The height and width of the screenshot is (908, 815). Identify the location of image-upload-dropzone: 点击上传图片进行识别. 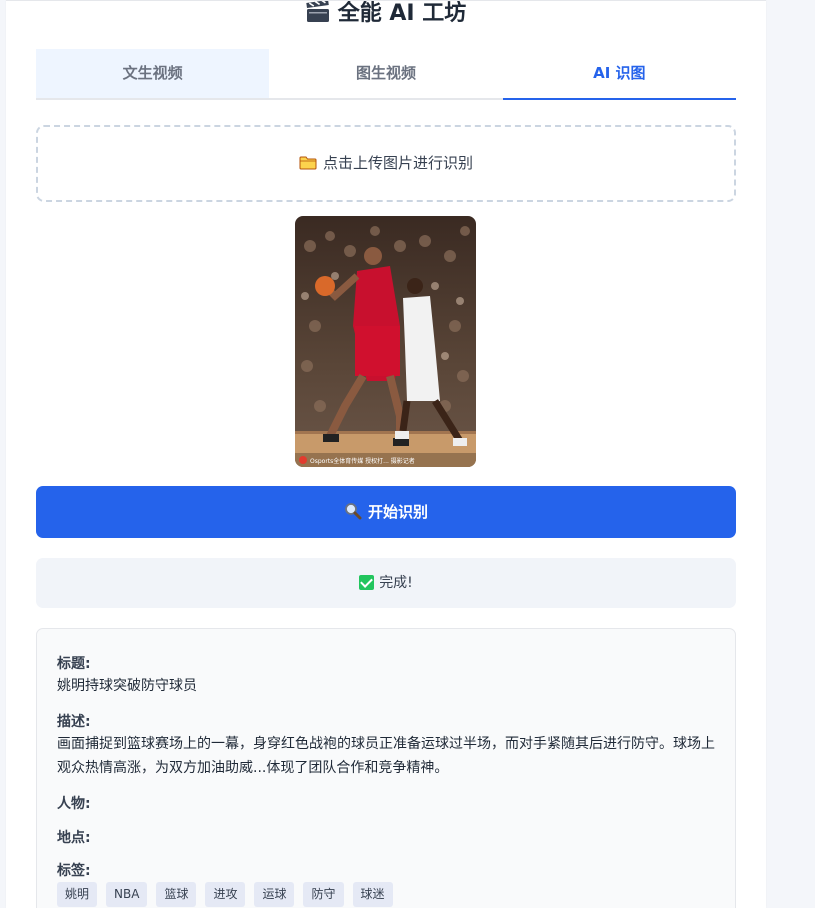
(386, 163).